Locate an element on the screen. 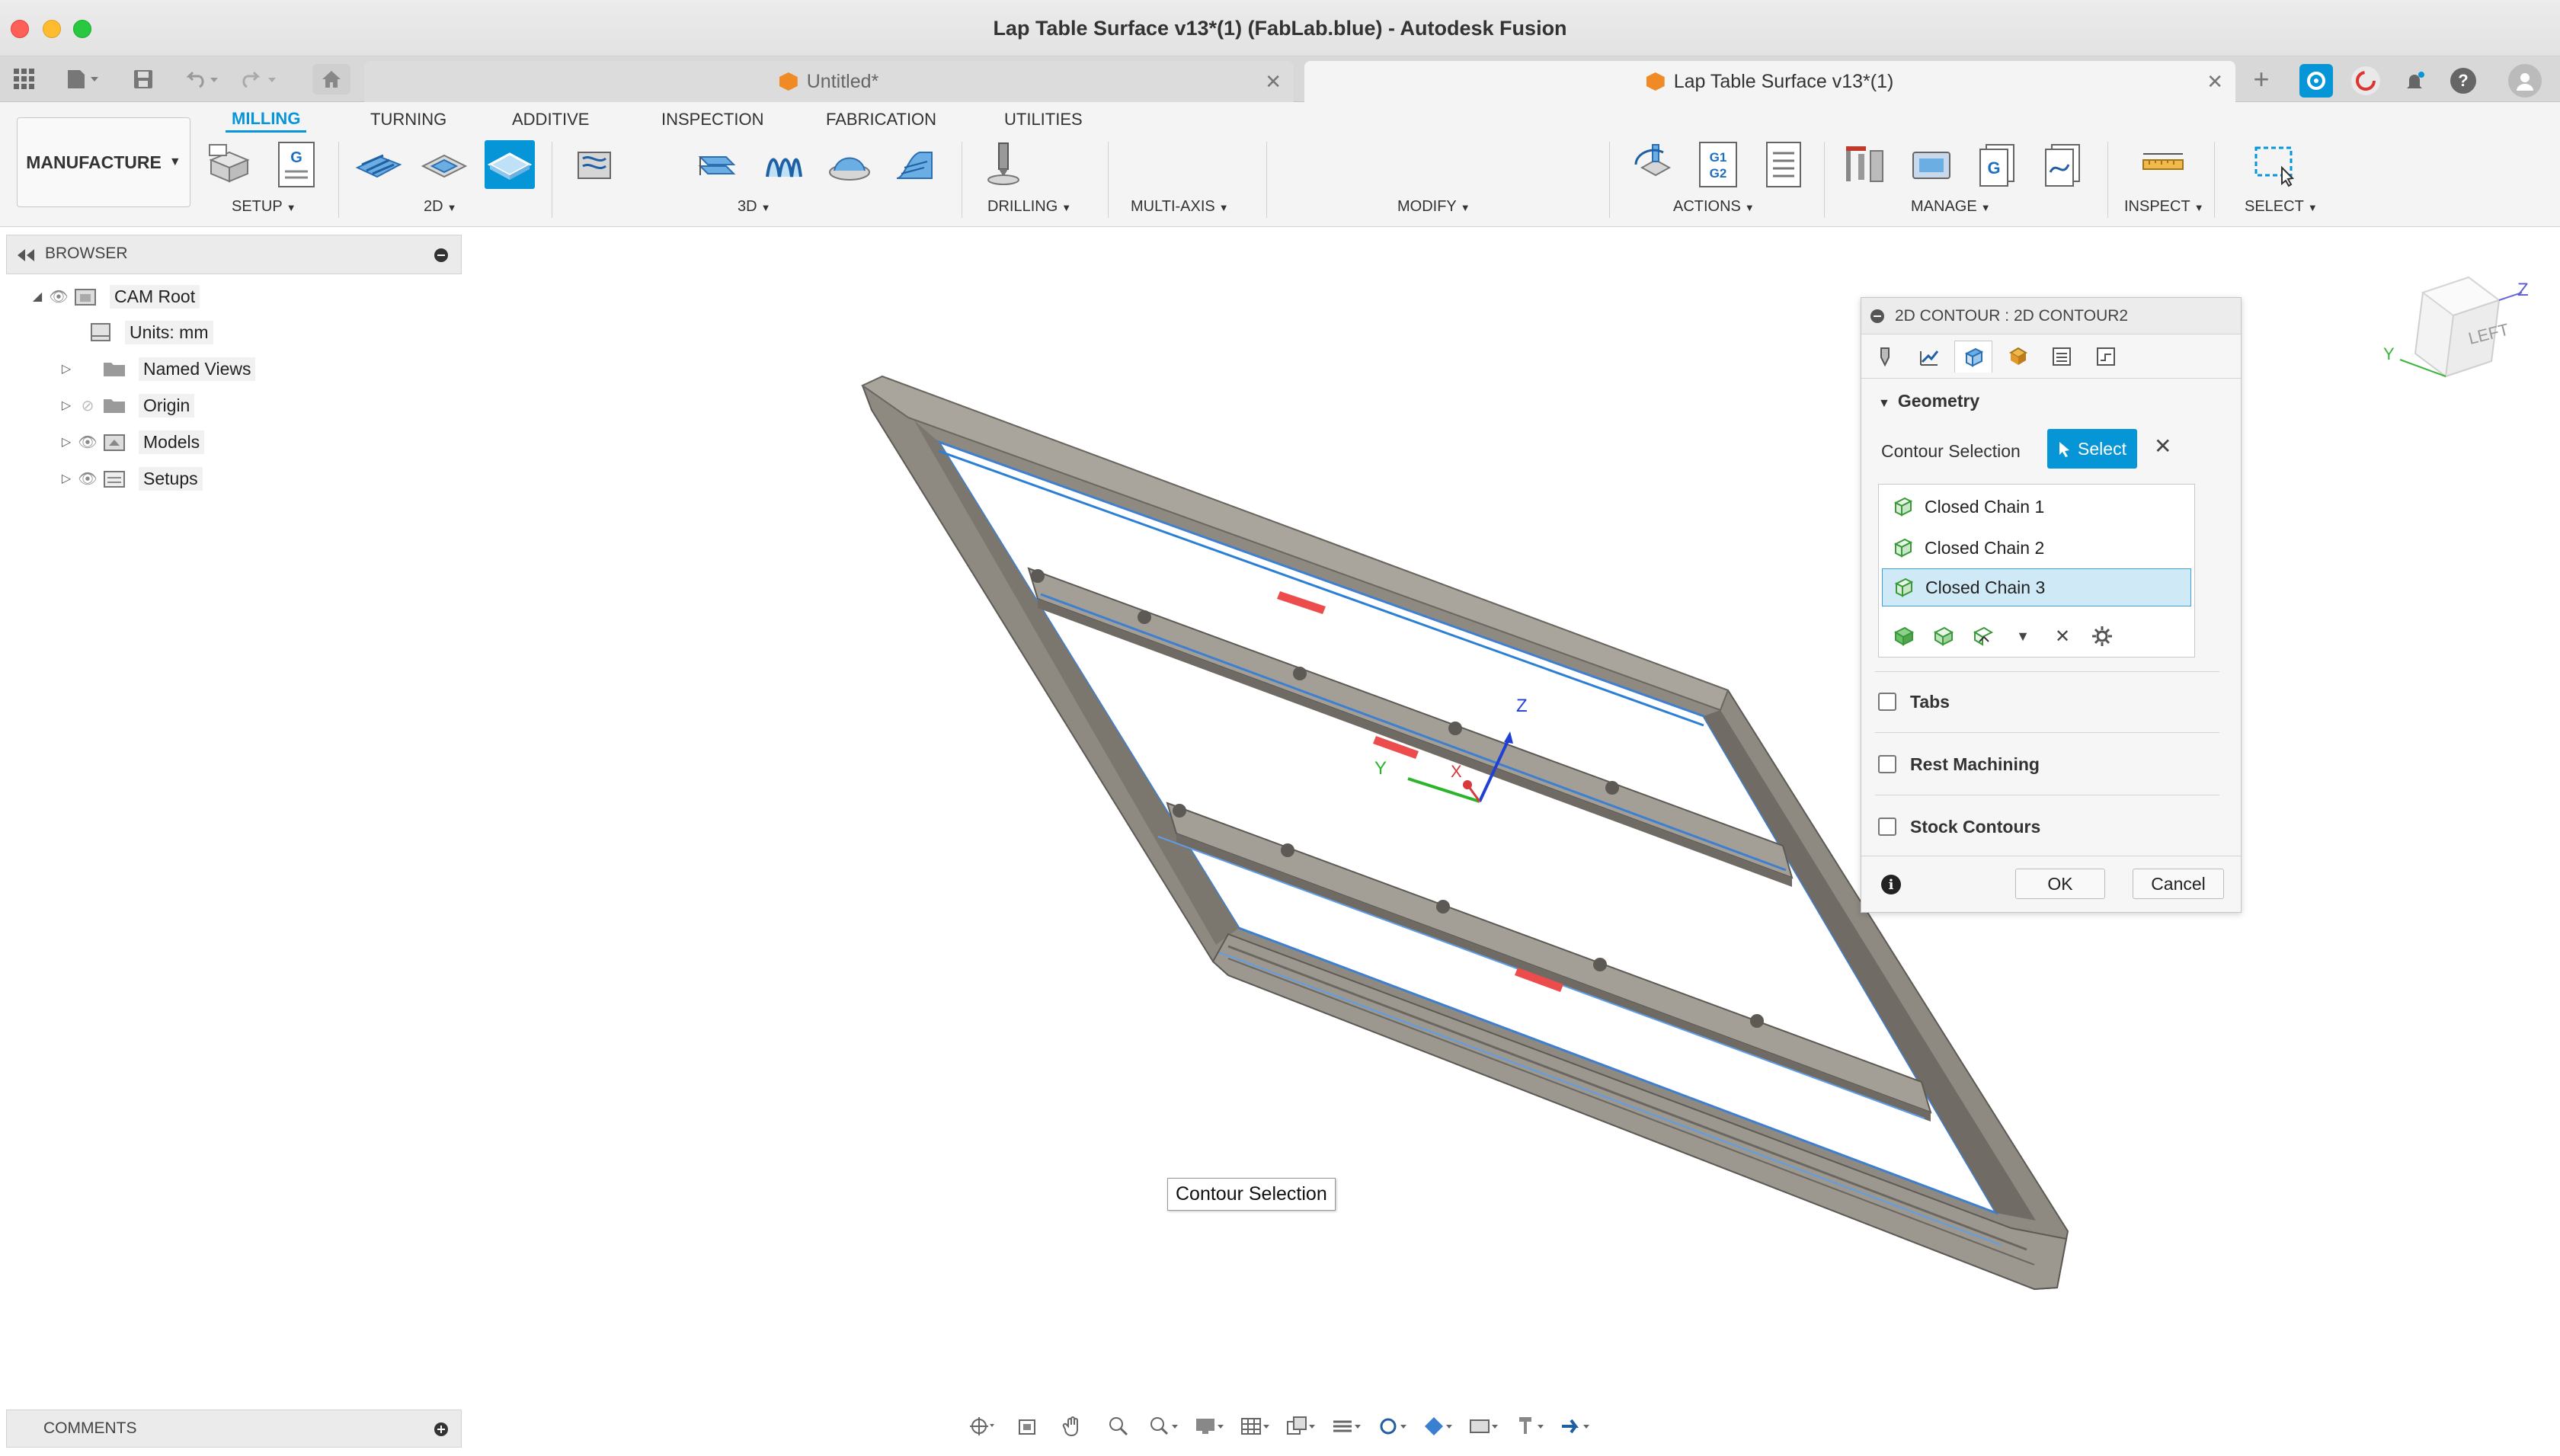  stock-contours-option: Stock Contours is located at coordinates (1959, 826).